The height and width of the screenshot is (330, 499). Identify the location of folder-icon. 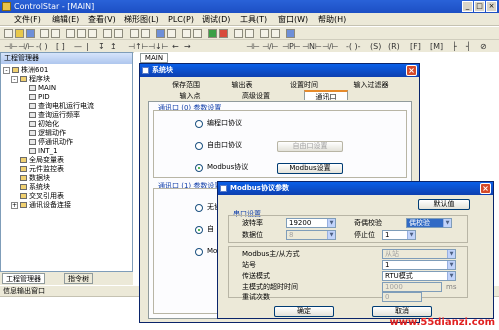
(23, 79).